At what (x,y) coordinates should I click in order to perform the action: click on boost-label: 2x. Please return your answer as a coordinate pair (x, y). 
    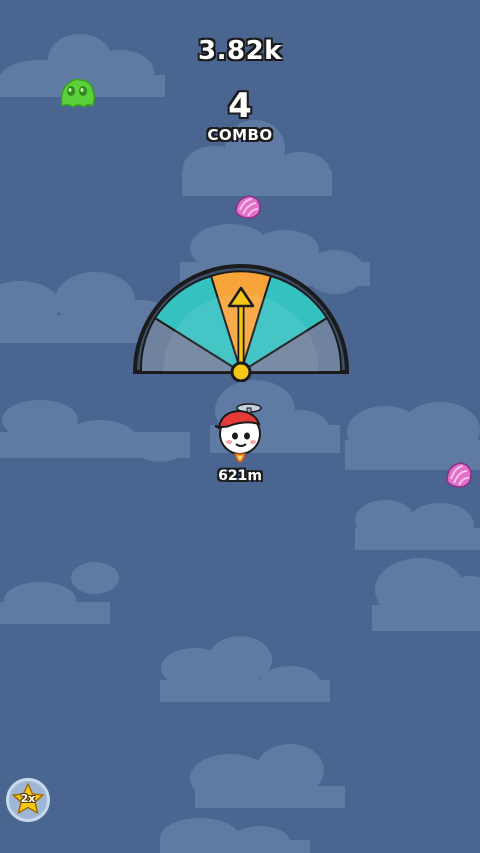
    Looking at the image, I should click on (28, 798).